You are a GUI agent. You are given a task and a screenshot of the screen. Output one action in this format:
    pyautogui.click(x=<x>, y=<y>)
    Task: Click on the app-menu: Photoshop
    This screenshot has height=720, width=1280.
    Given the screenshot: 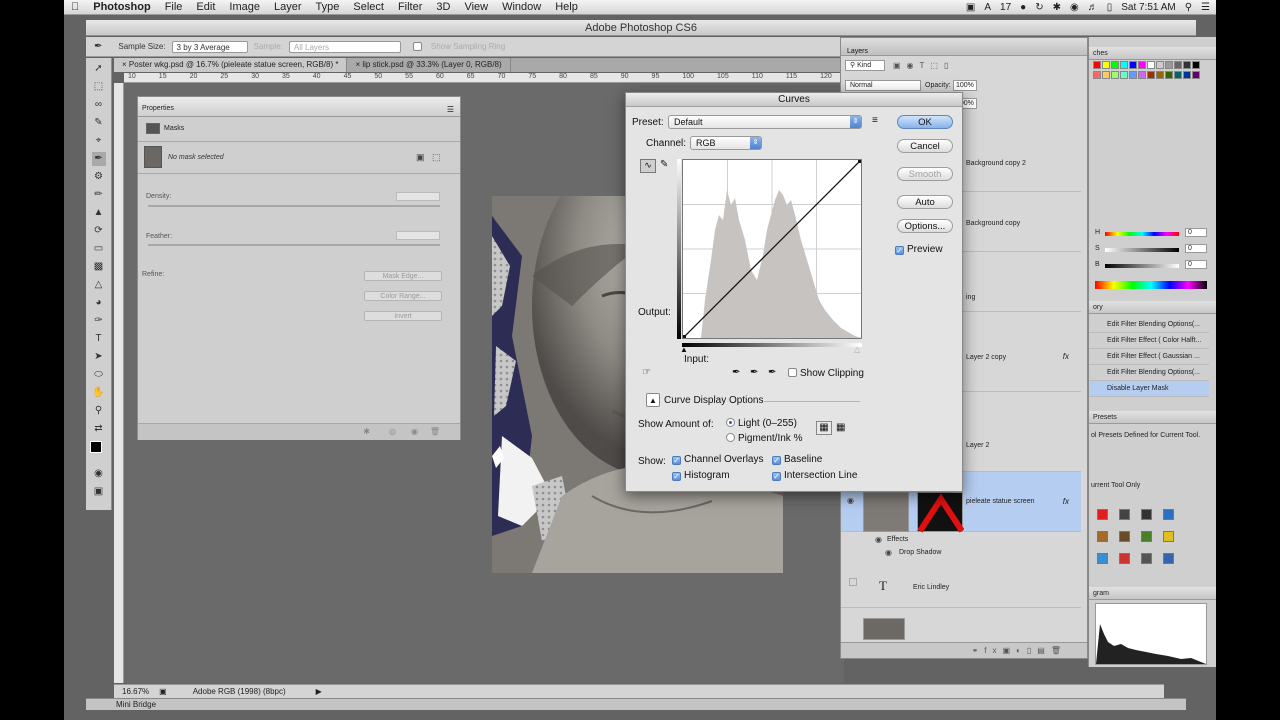 What is the action you would take?
    pyautogui.click(x=121, y=7)
    